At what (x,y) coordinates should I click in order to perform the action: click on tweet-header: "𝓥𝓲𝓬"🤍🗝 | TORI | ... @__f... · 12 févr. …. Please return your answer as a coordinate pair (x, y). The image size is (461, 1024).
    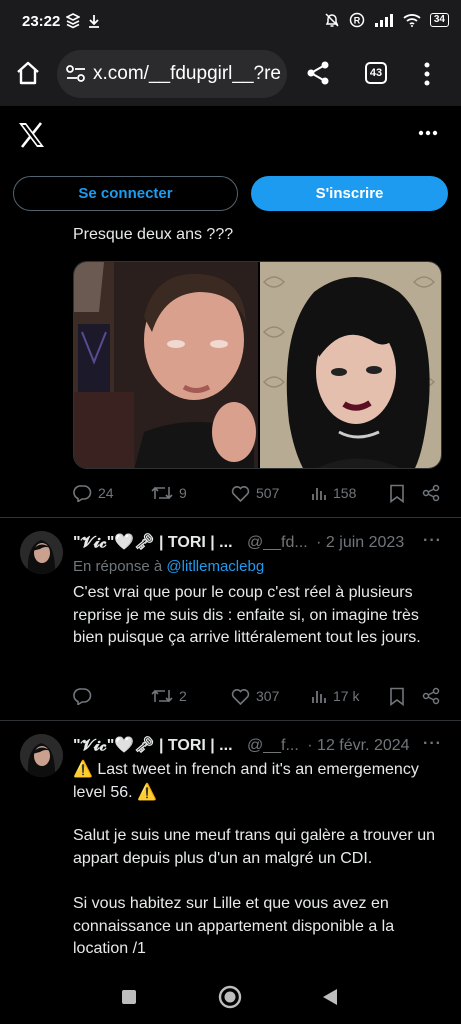
    Looking at the image, I should click on (260, 746).